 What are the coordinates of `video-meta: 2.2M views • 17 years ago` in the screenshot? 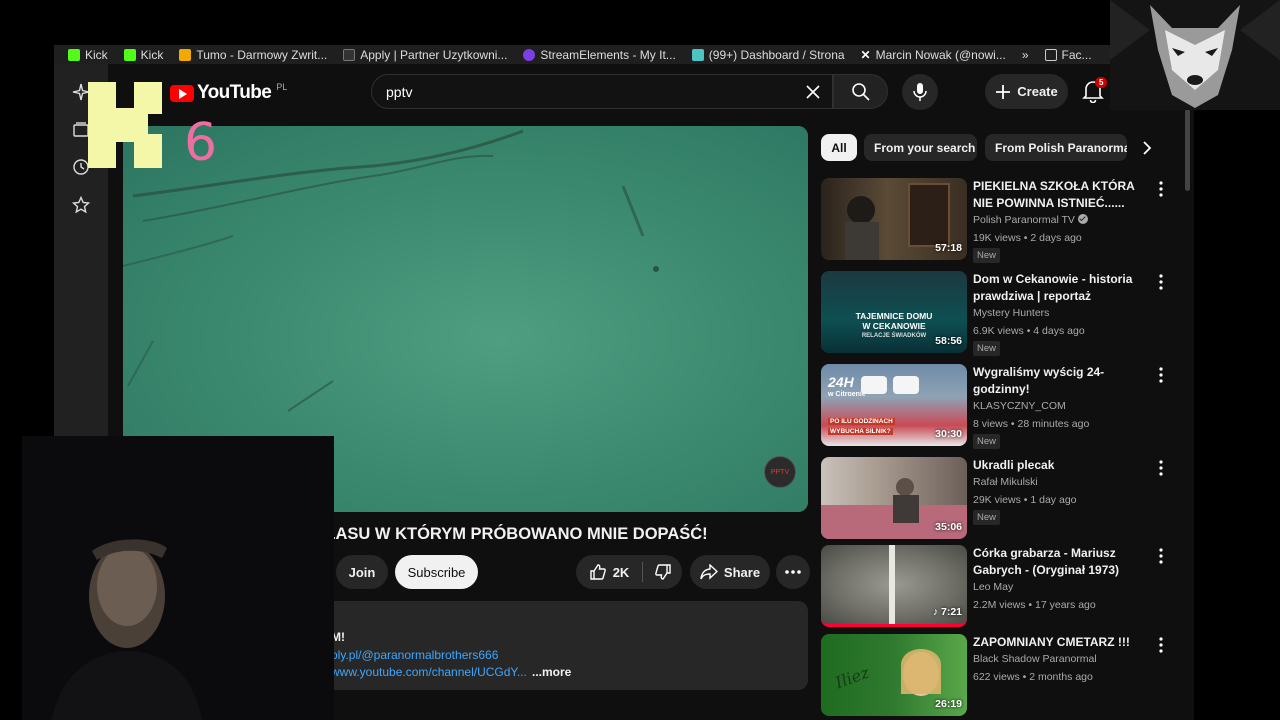 It's located at (1034, 605).